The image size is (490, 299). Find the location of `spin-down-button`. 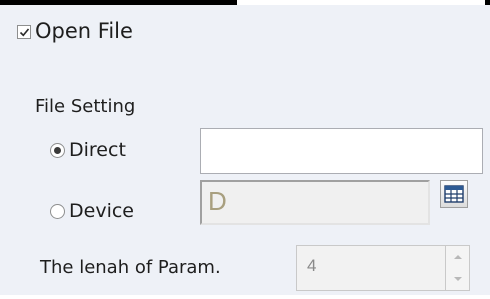

spin-down-button is located at coordinates (457, 279).